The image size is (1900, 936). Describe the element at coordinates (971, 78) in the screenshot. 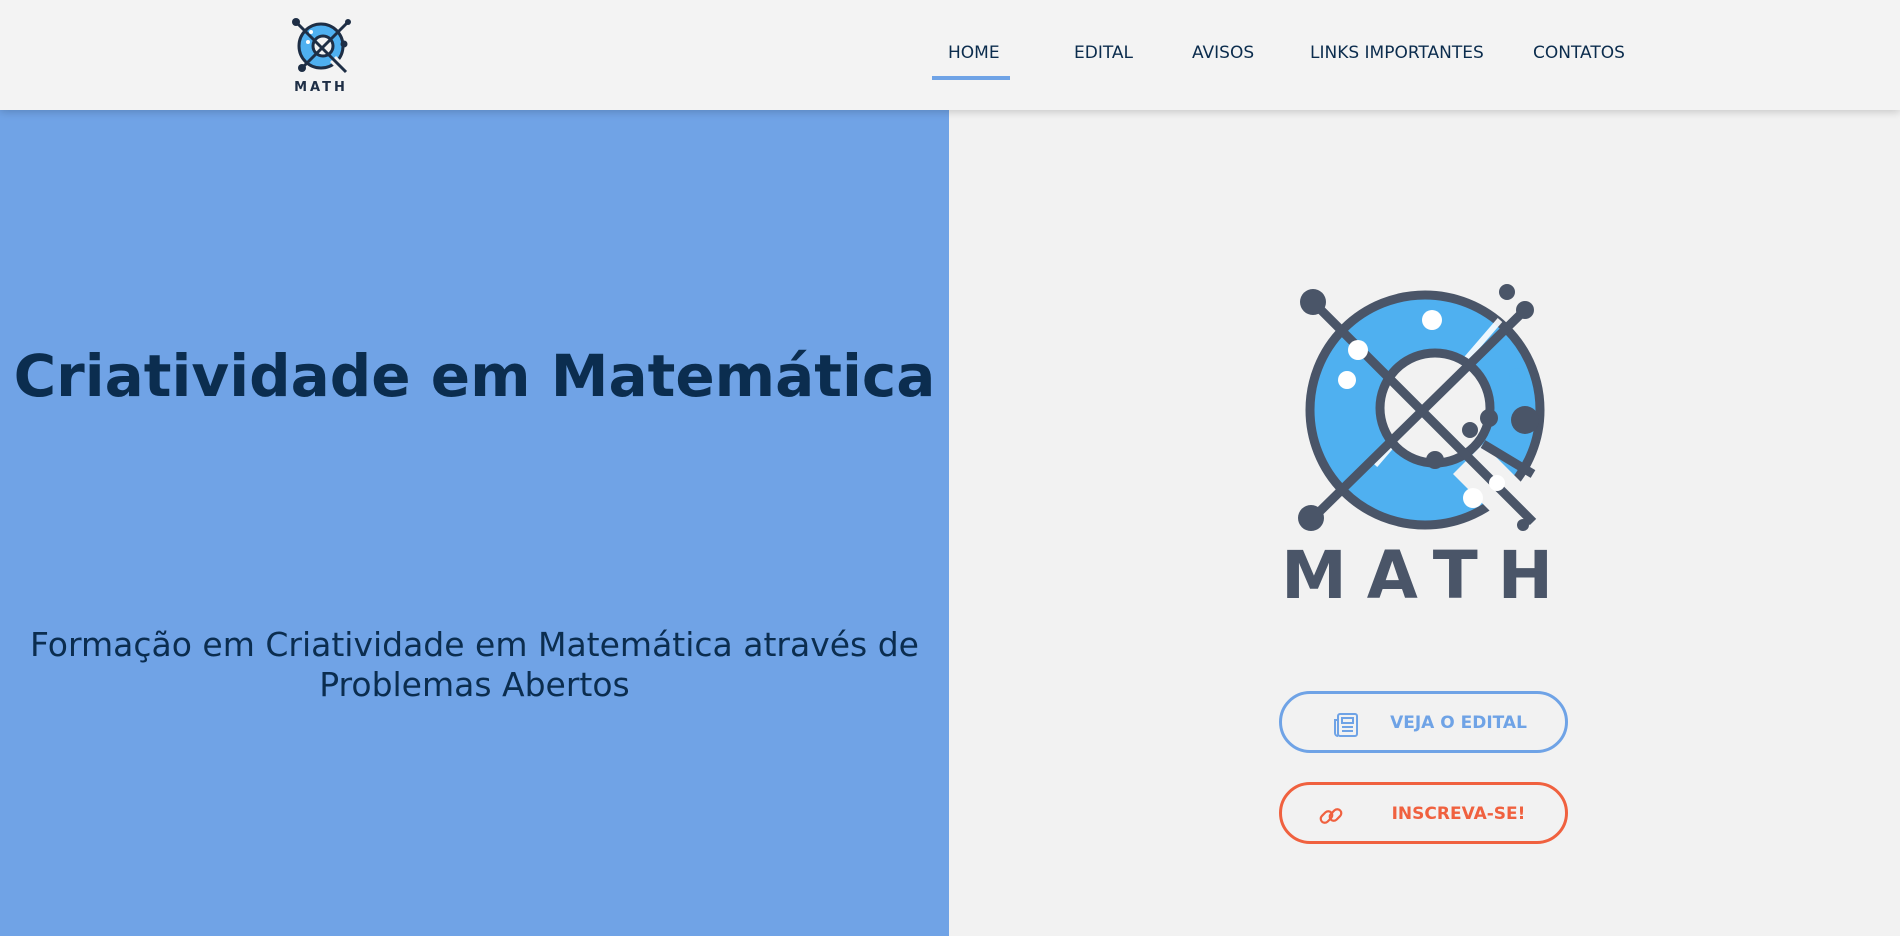

I see `nav-active-indicator` at that location.